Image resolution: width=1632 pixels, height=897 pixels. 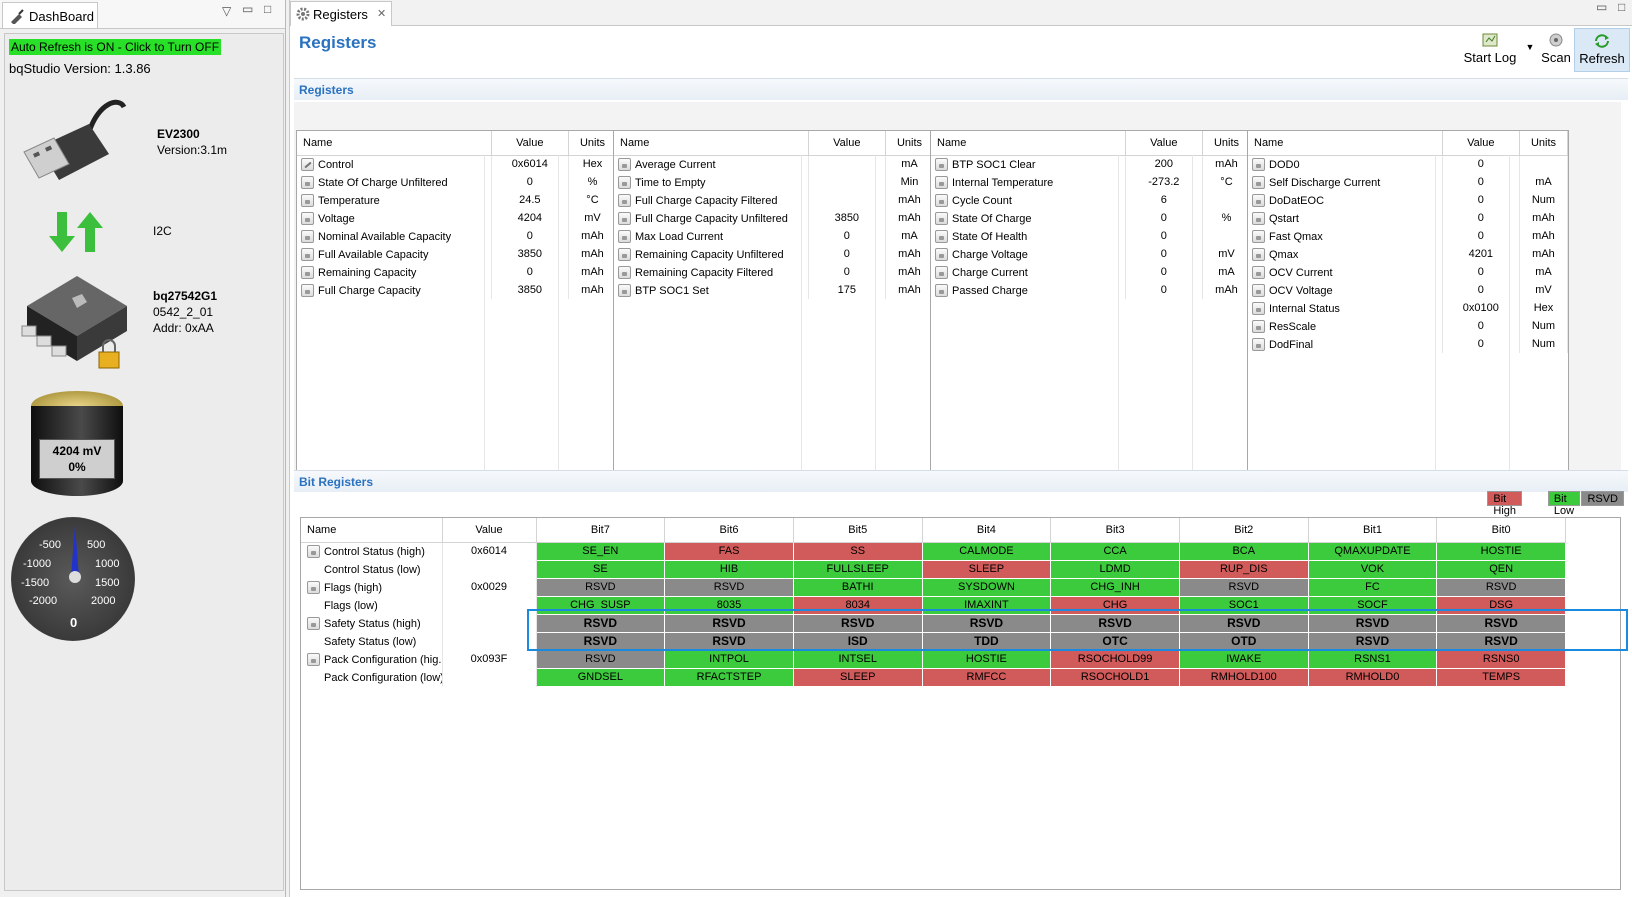 What do you see at coordinates (601, 569) in the screenshot?
I see `bit-cell: SE` at bounding box center [601, 569].